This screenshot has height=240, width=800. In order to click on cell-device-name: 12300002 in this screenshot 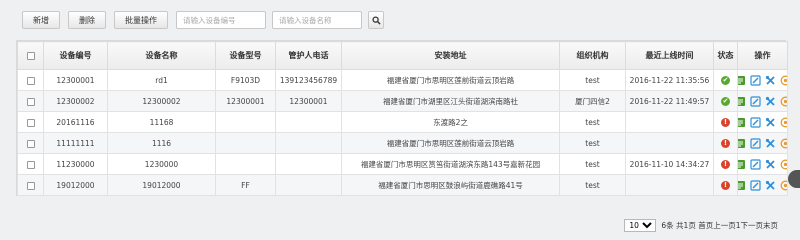, I will do `click(161, 101)`.